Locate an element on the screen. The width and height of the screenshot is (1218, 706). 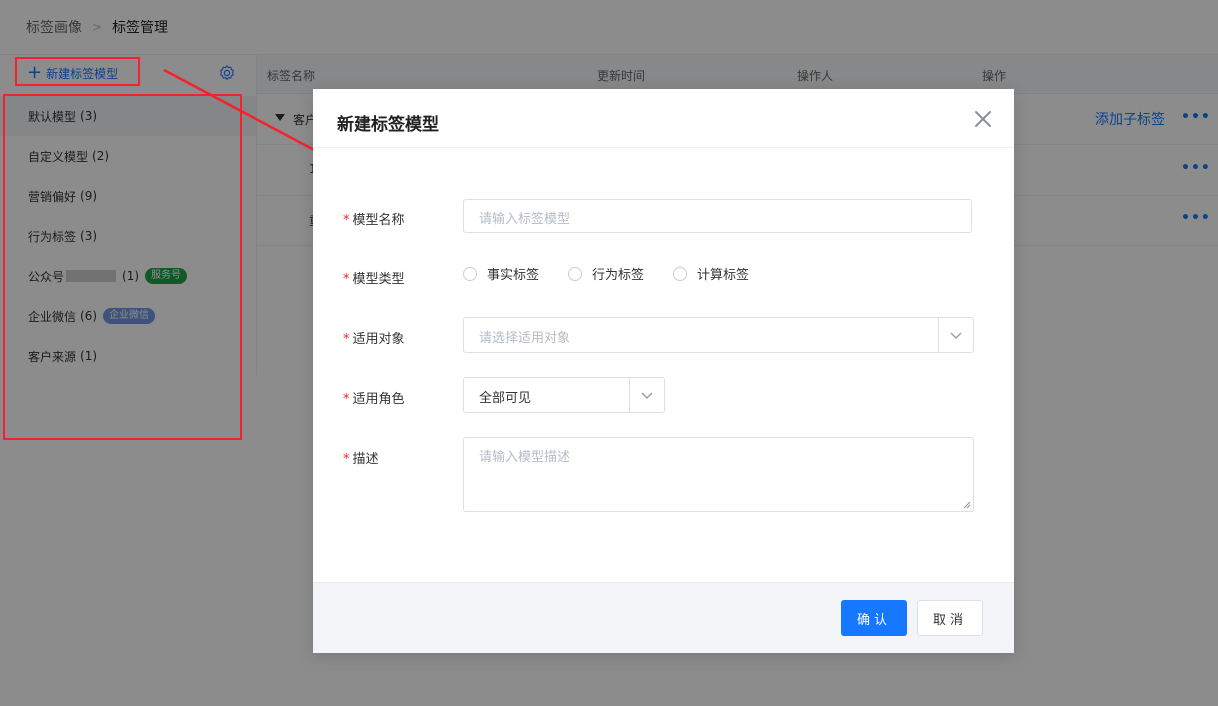
role-label-text: 适用角色 is located at coordinates (378, 399).